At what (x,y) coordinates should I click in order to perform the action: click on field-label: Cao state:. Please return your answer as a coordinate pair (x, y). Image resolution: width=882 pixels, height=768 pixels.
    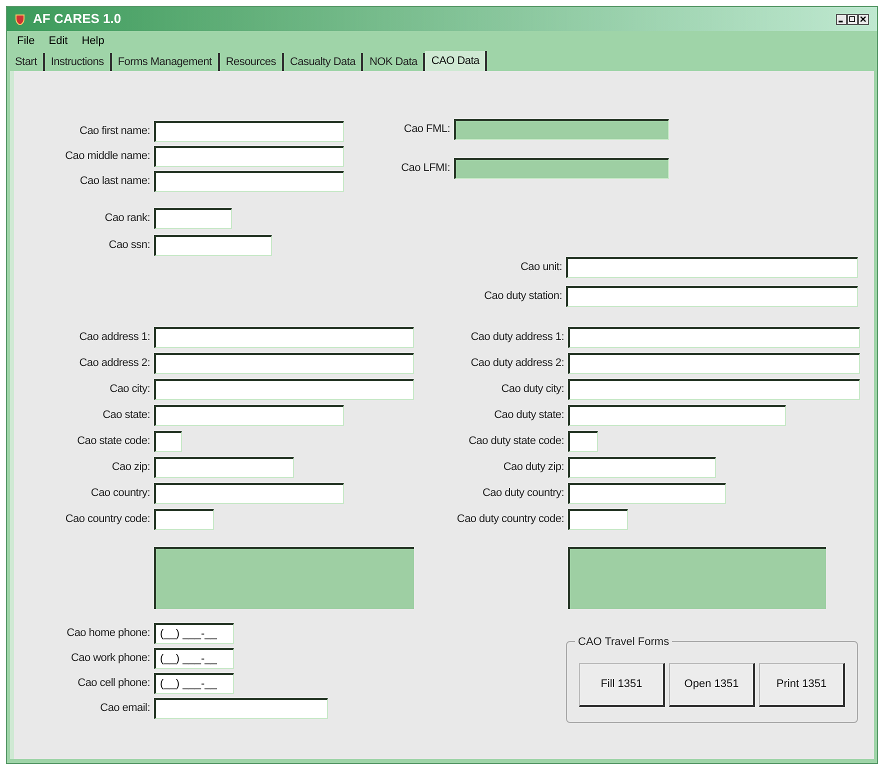
    Looking at the image, I should click on (126, 416).